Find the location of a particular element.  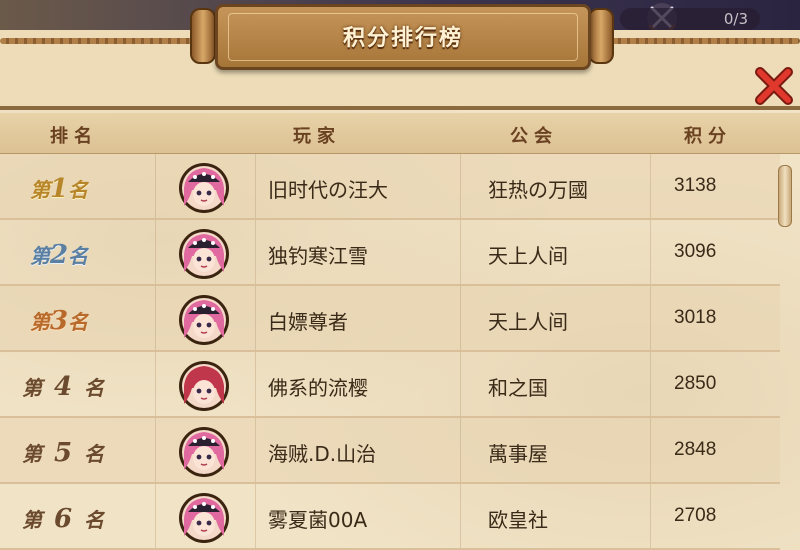

rank-number: 6 is located at coordinates (69, 519).